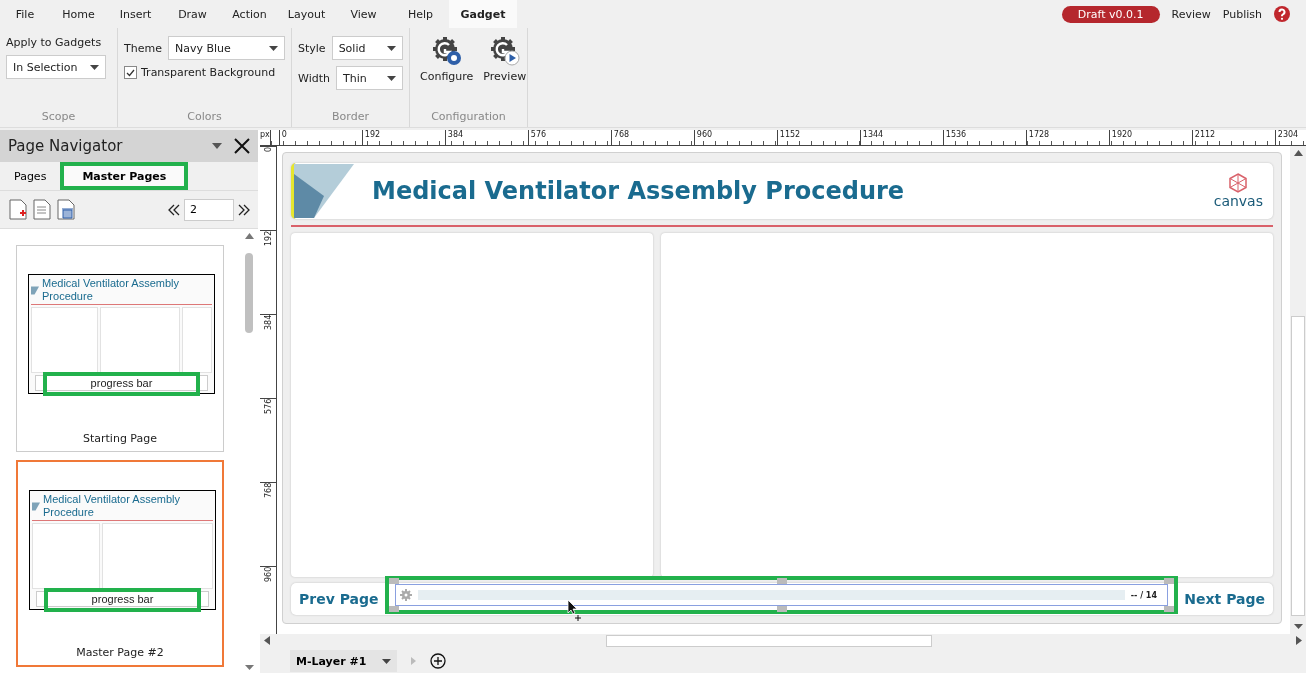 This screenshot has width=1306, height=673. What do you see at coordinates (1191, 14) in the screenshot?
I see `menu-link: Review` at bounding box center [1191, 14].